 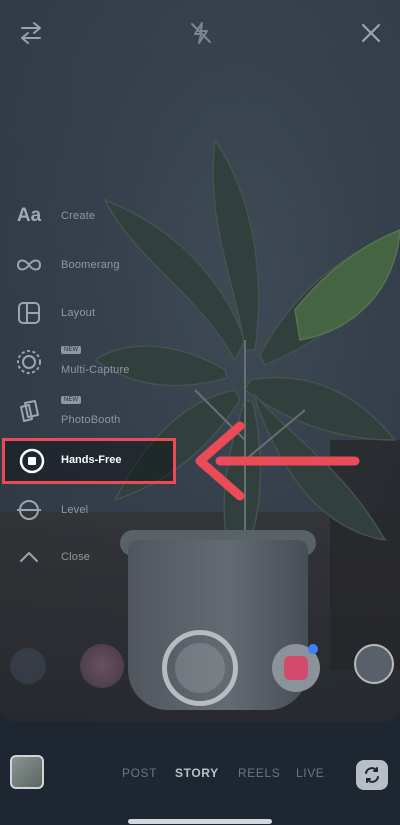 What do you see at coordinates (310, 773) in the screenshot?
I see `mode-live: LIVE` at bounding box center [310, 773].